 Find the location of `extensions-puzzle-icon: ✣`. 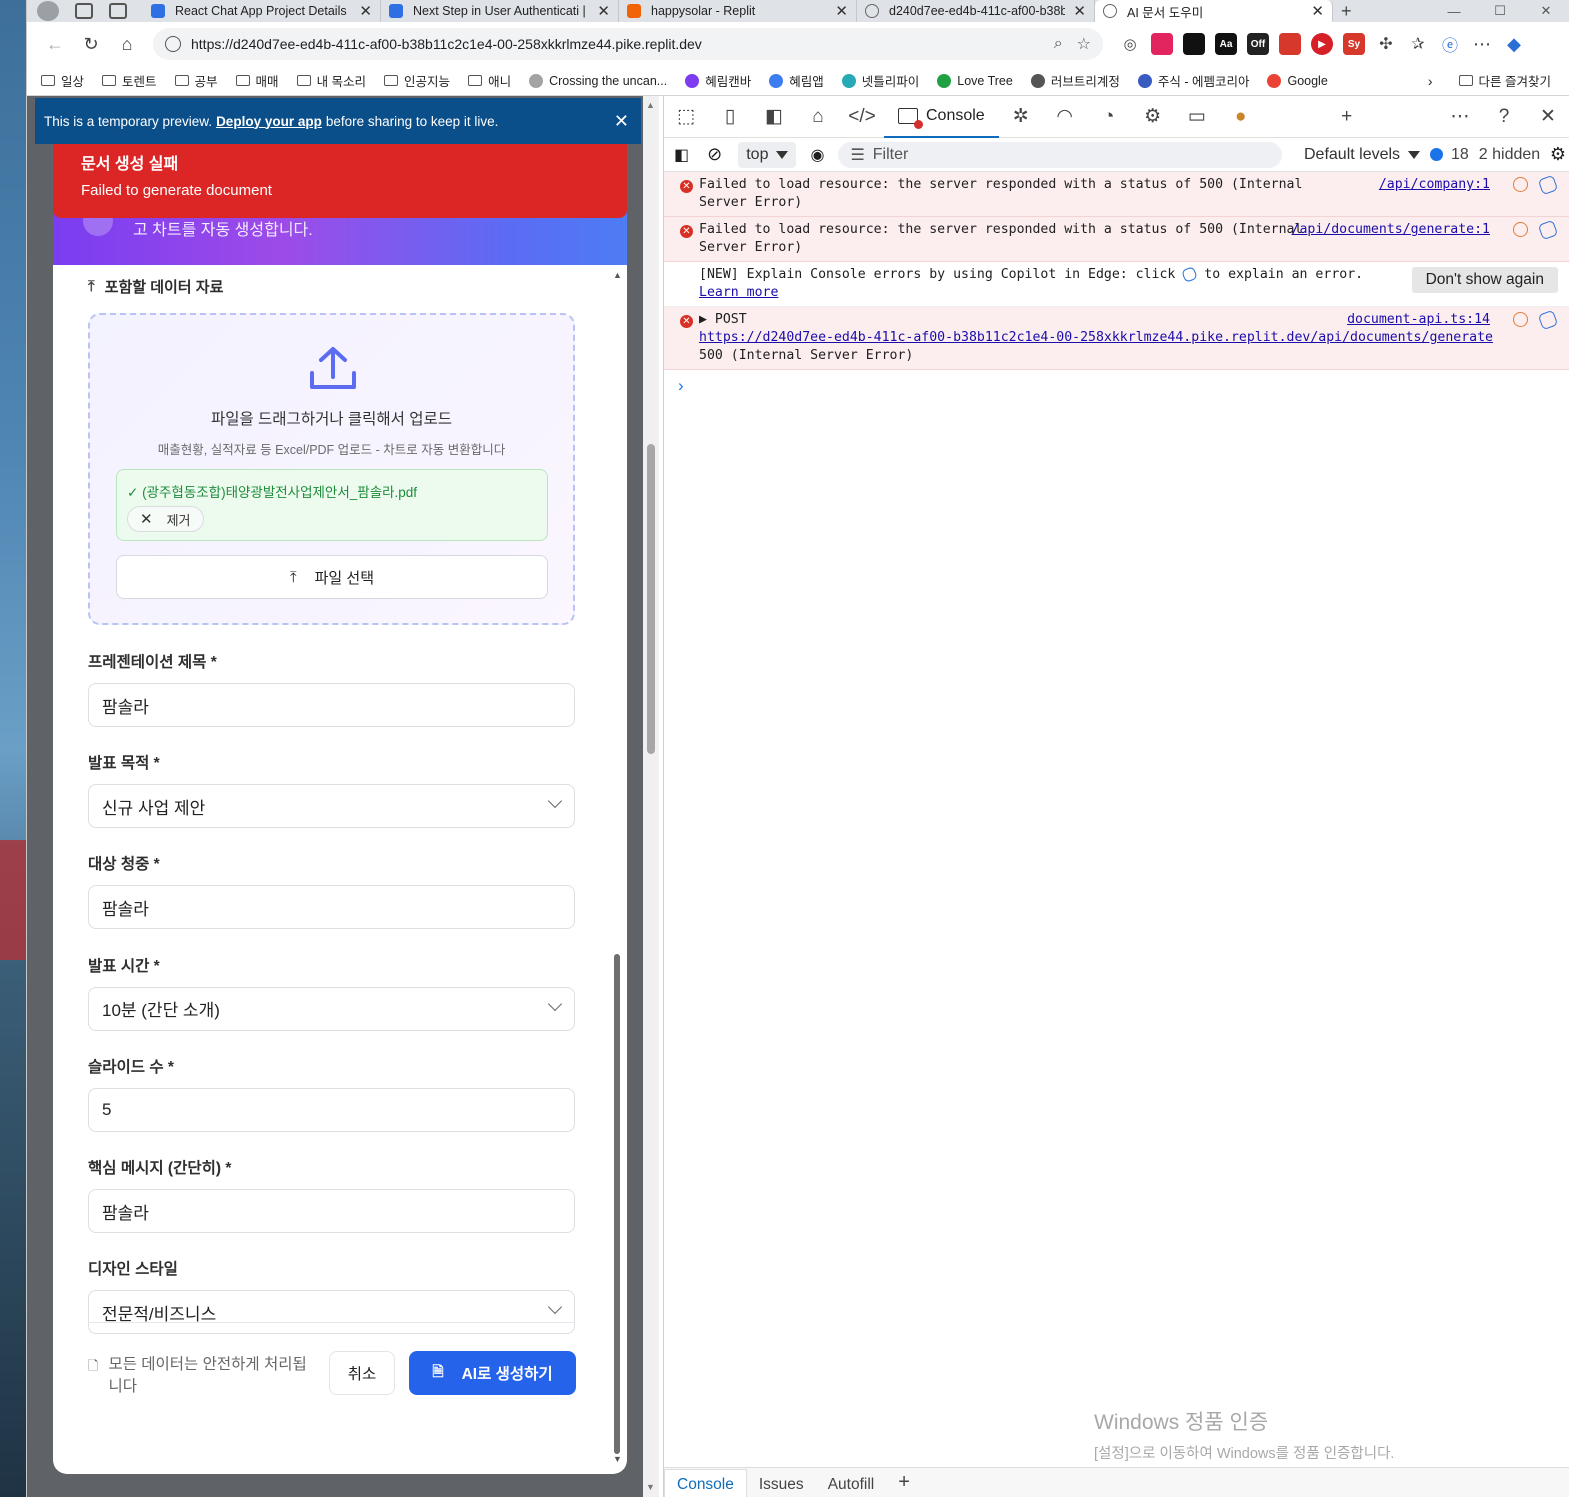

extensions-puzzle-icon: ✣ is located at coordinates (1386, 44).